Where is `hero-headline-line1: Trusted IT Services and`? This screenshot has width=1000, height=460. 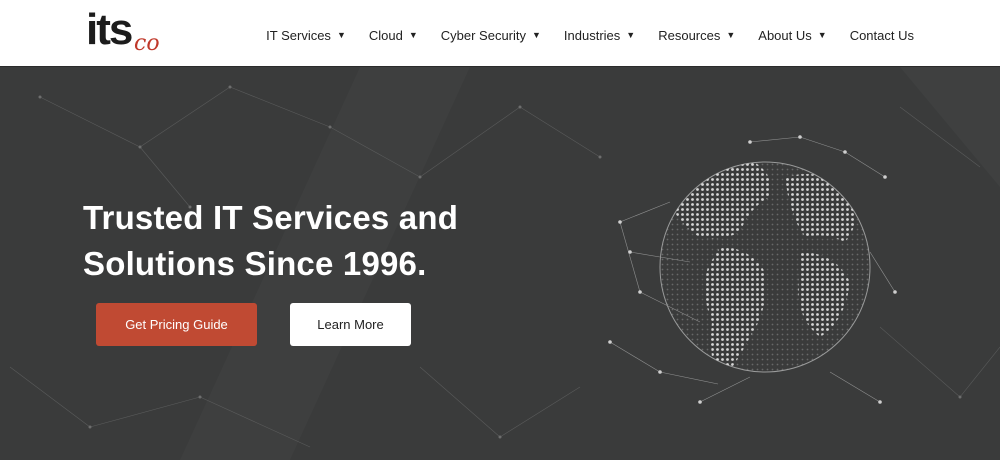 hero-headline-line1: Trusted IT Services and is located at coordinates (271, 217).